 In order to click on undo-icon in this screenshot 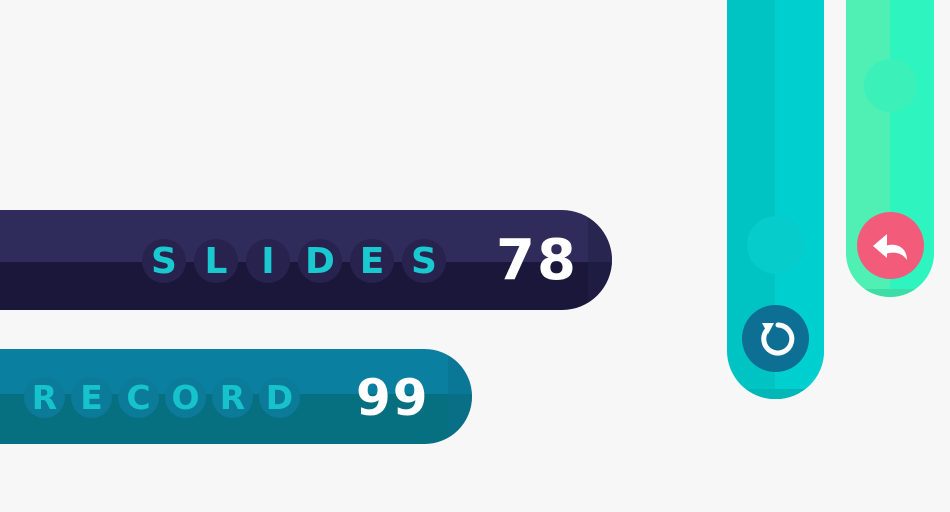, I will do `click(889, 246)`.